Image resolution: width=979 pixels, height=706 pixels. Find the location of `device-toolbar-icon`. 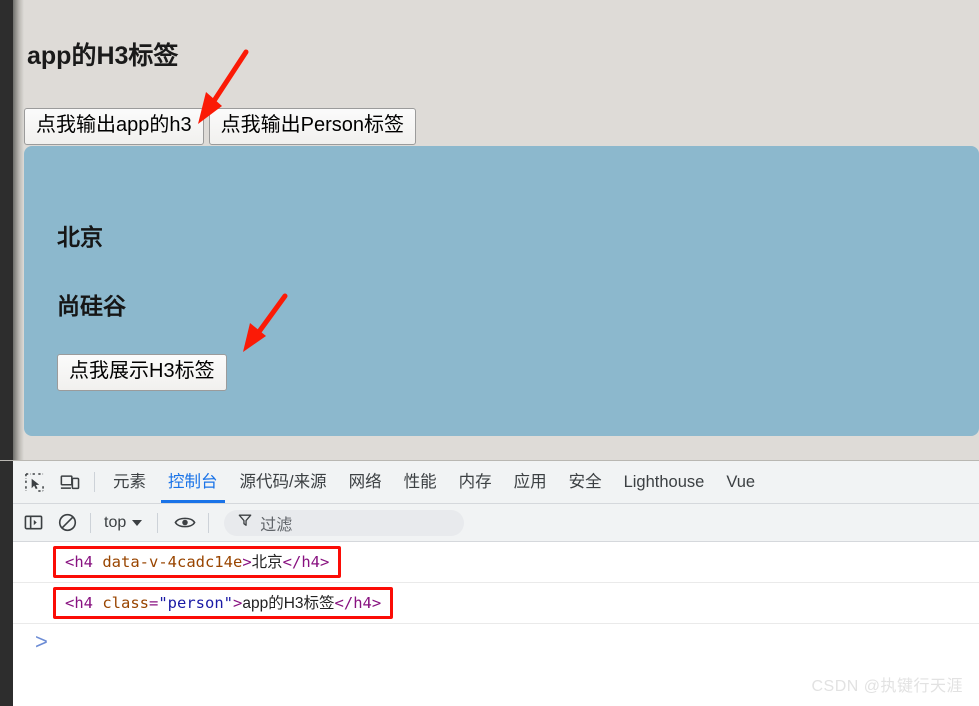

device-toolbar-icon is located at coordinates (70, 482).